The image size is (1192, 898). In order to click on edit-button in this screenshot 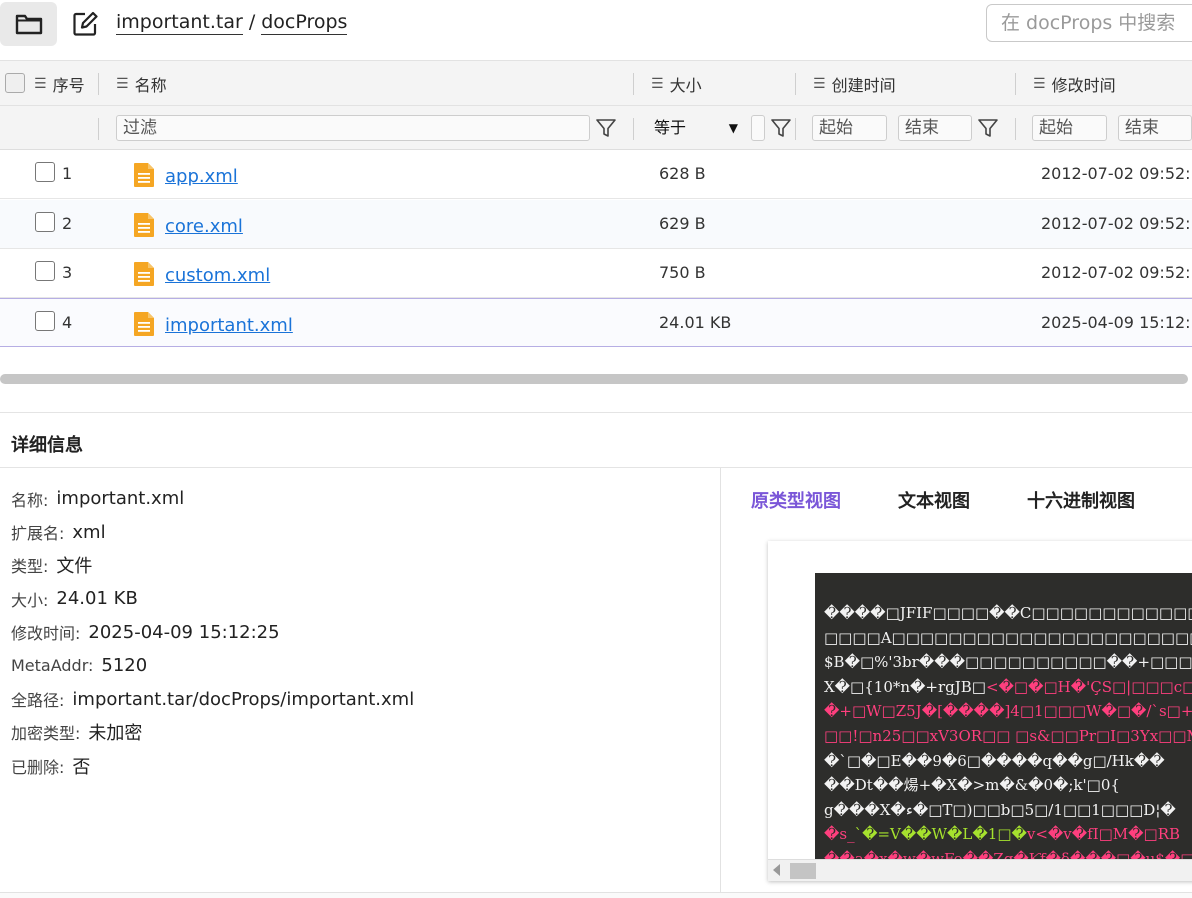, I will do `click(85, 24)`.